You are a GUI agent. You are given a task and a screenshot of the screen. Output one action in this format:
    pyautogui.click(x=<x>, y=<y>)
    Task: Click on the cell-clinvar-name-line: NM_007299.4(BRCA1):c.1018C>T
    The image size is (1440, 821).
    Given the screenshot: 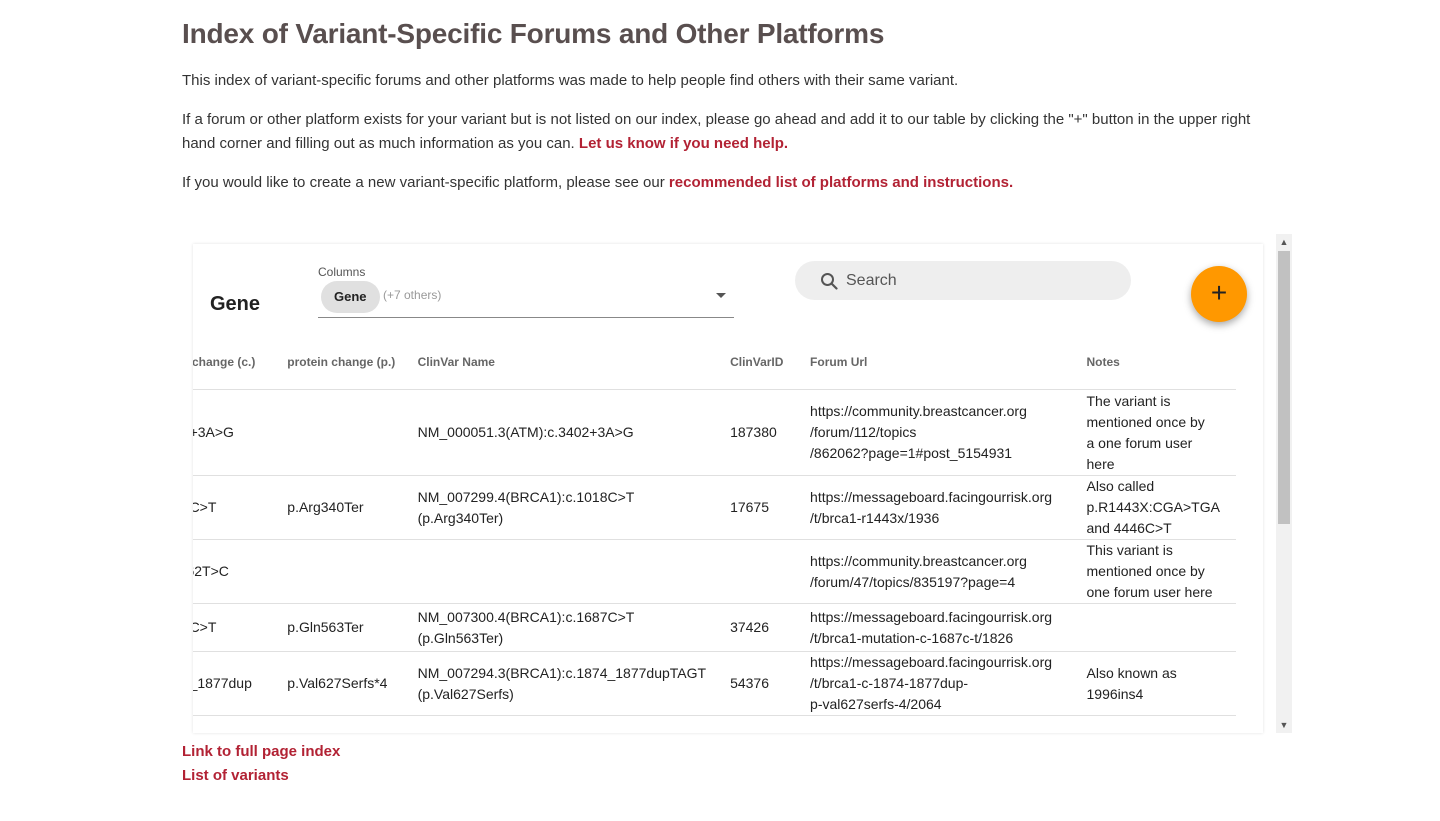 What is the action you would take?
    pyautogui.click(x=526, y=496)
    